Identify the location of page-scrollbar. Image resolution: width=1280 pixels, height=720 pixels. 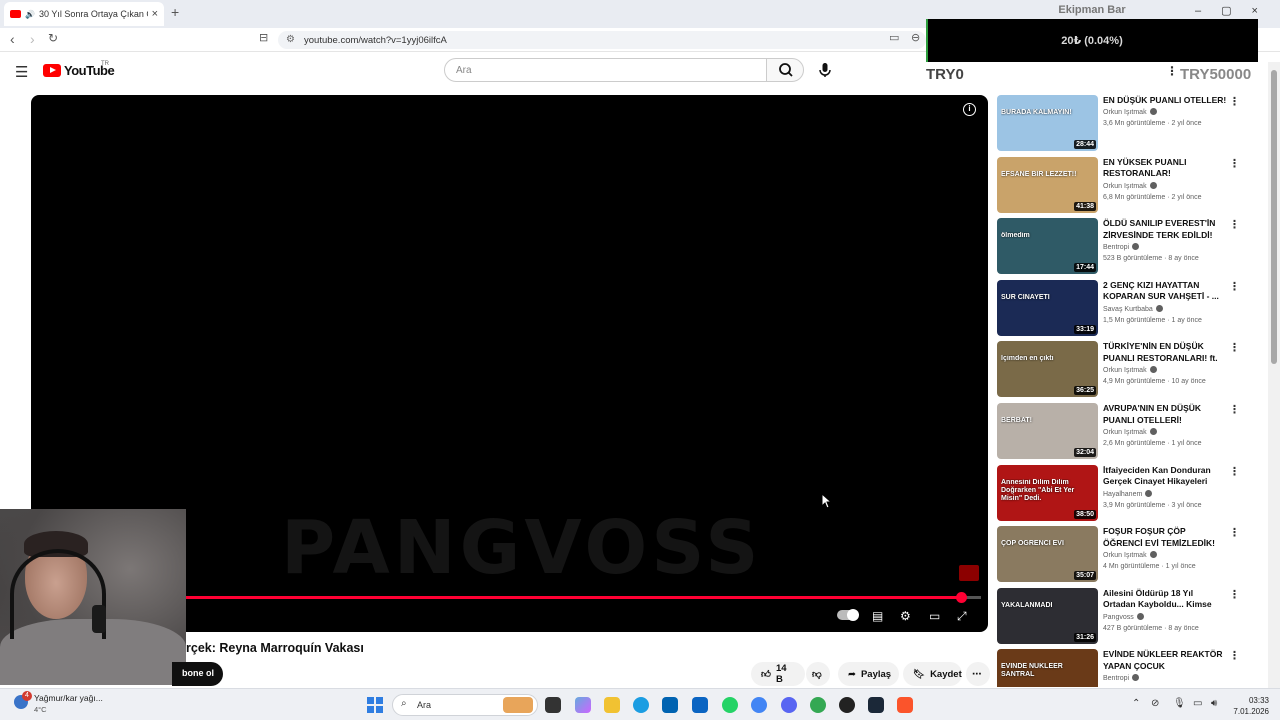
(1274, 375).